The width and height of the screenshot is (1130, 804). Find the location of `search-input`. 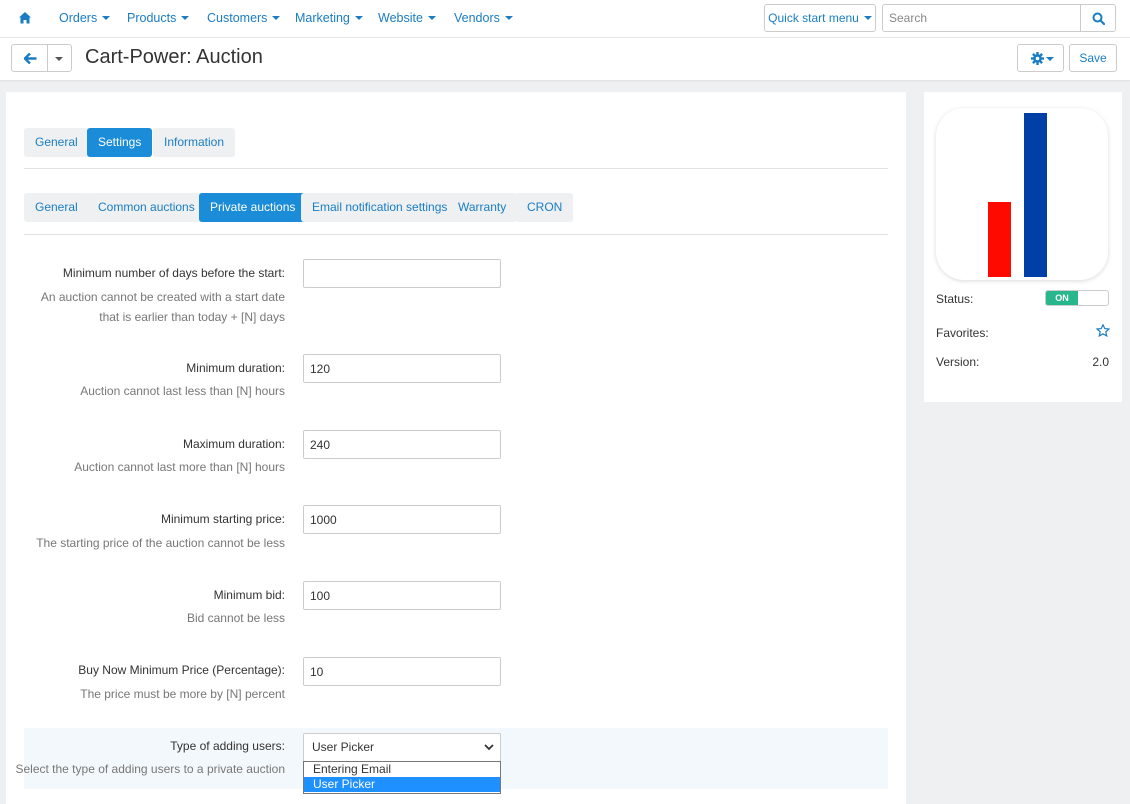

search-input is located at coordinates (981, 18).